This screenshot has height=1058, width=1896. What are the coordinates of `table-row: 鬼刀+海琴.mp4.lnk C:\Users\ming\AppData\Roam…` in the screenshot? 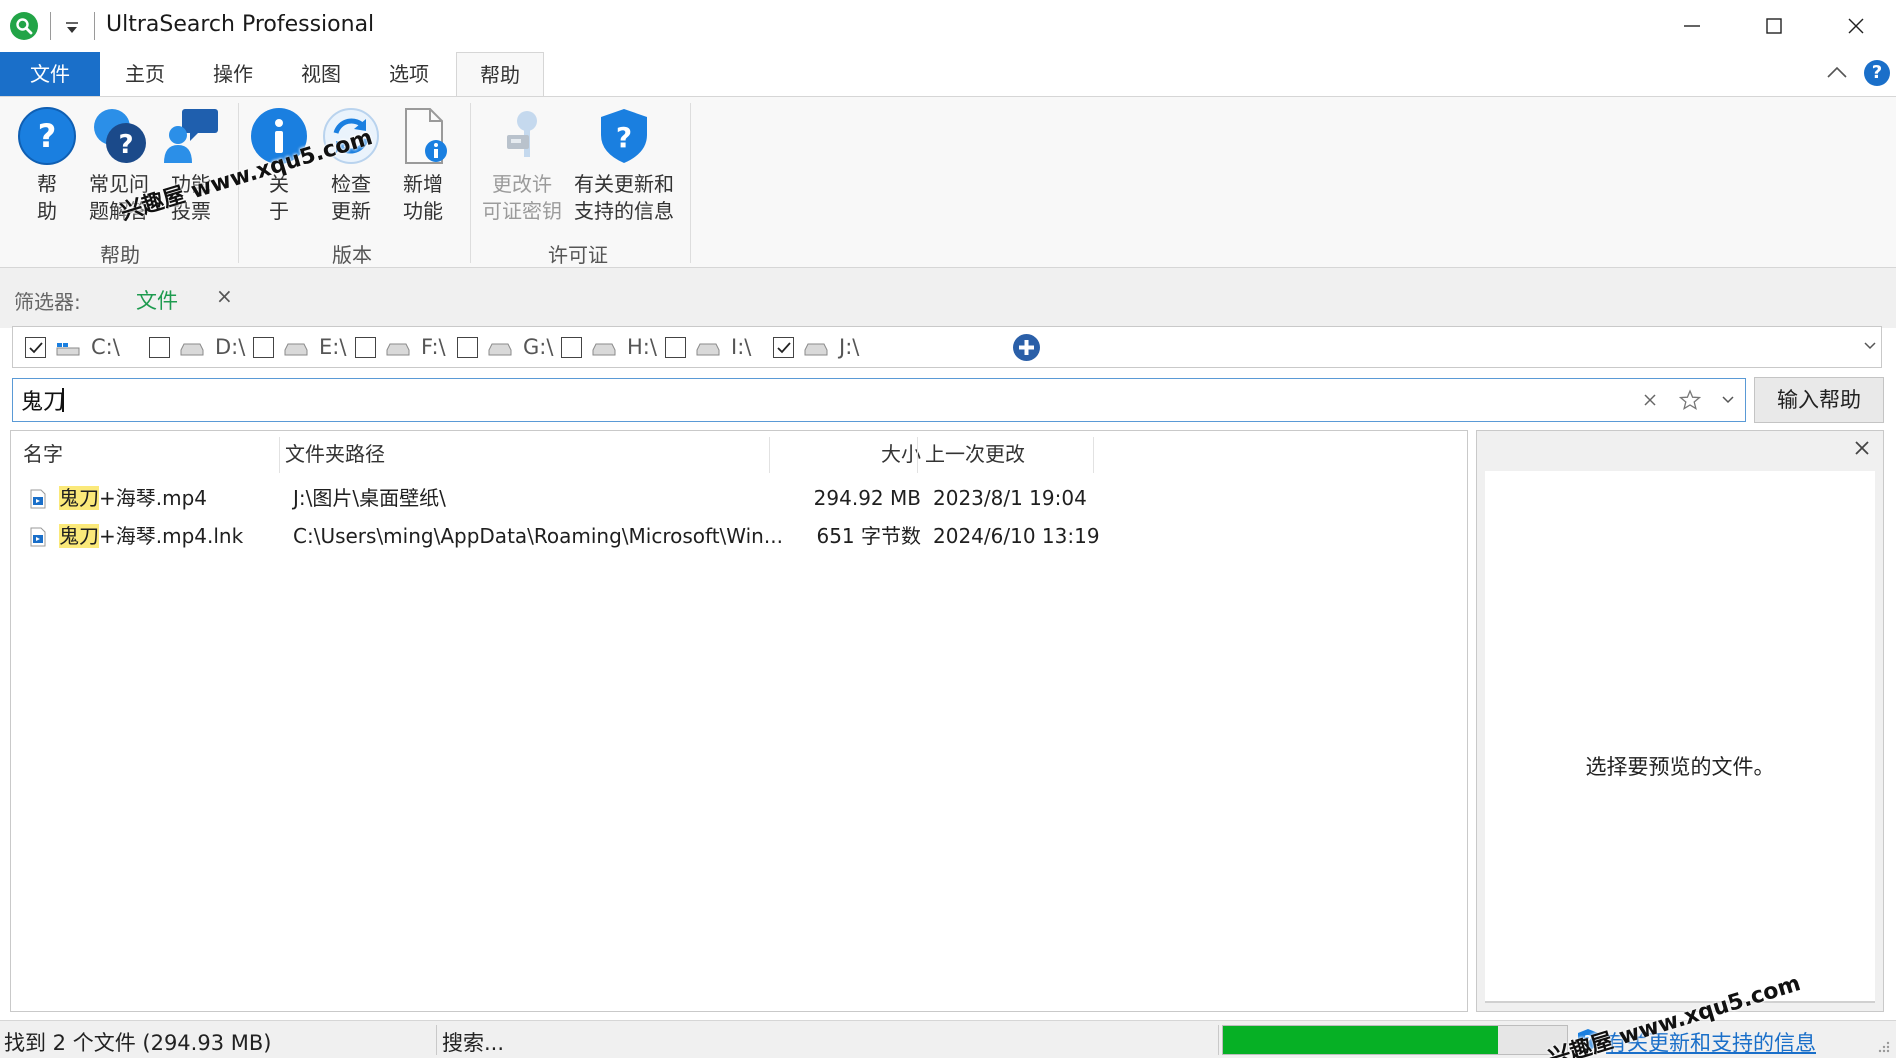 It's located at (739, 536).